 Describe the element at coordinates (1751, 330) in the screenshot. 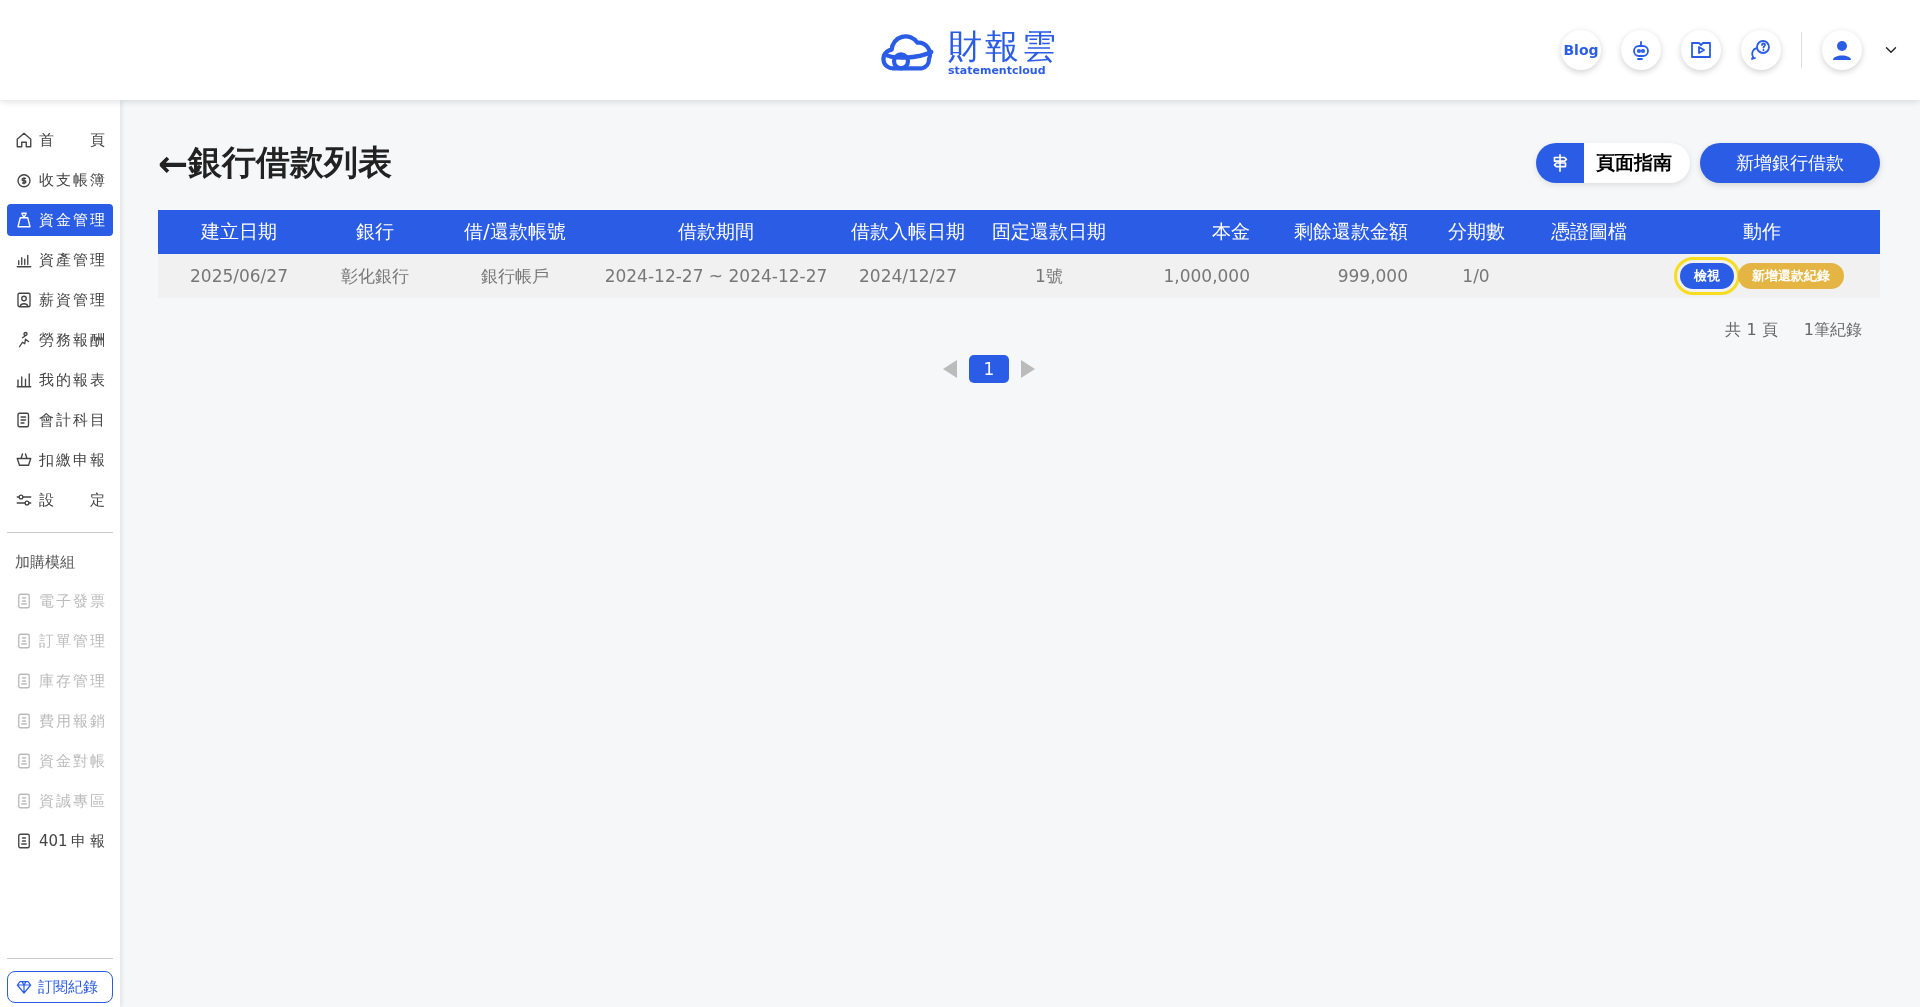

I see `page-count: 共 1 頁` at that location.